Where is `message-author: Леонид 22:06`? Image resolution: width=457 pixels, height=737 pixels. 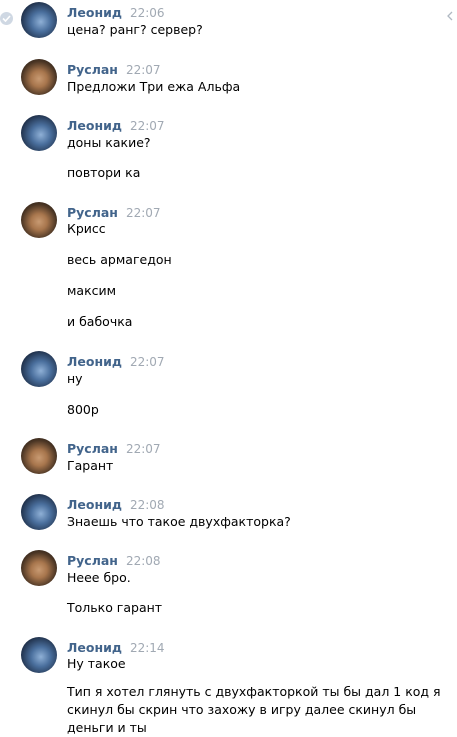 message-author: Леонид 22:06 is located at coordinates (116, 12).